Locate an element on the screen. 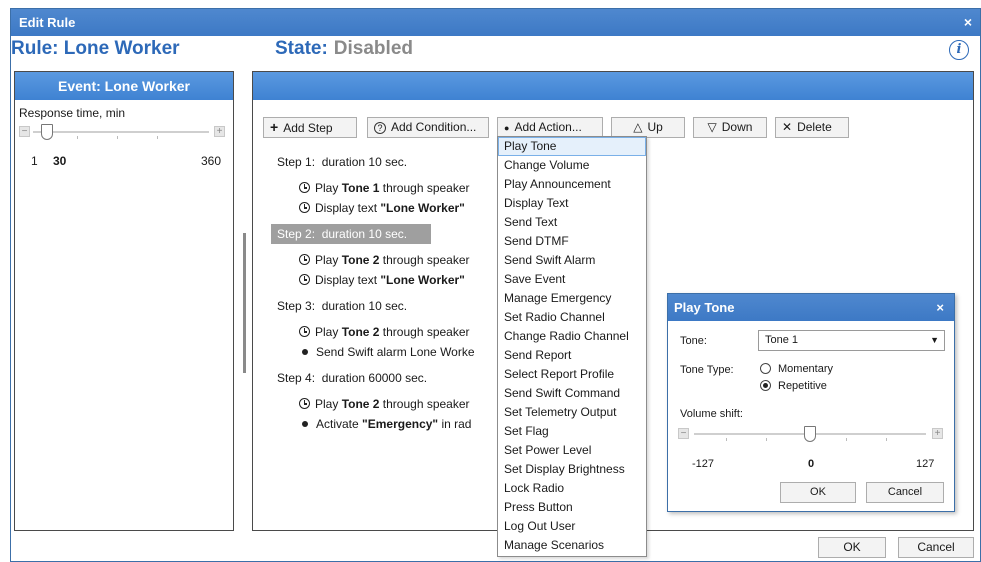 The width and height of the screenshot is (981, 562). repetitive-radio: Repetitive is located at coordinates (793, 386).